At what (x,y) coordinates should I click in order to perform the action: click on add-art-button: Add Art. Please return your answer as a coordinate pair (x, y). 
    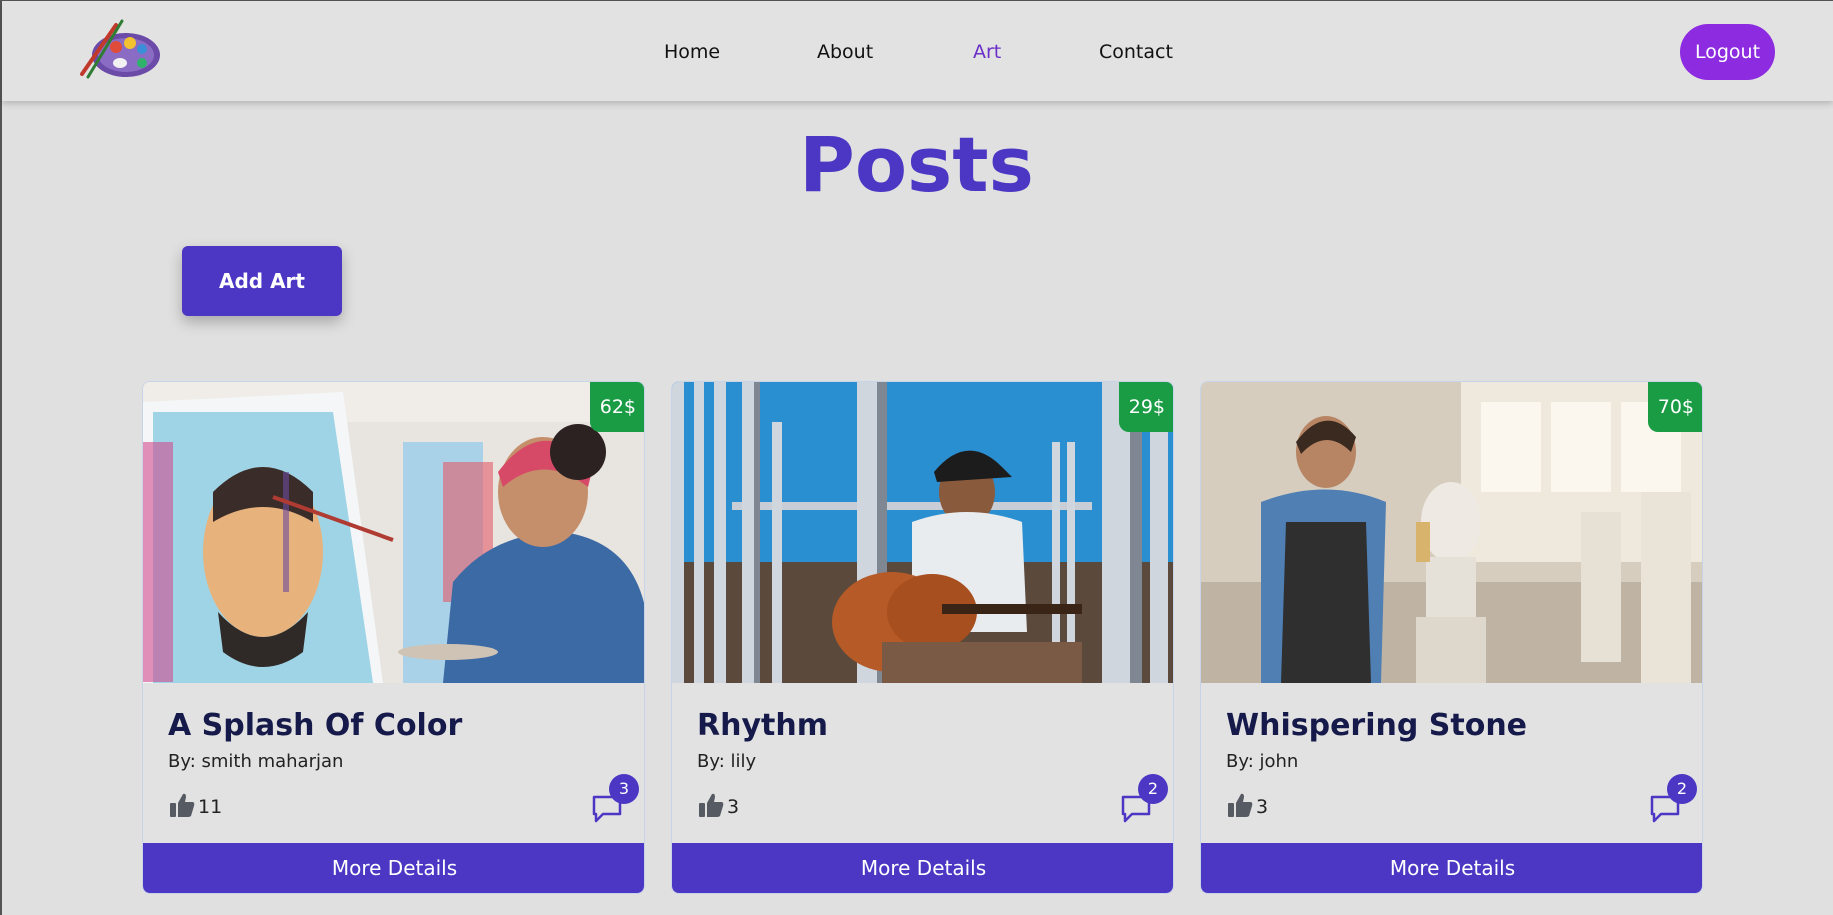
    Looking at the image, I should click on (262, 281).